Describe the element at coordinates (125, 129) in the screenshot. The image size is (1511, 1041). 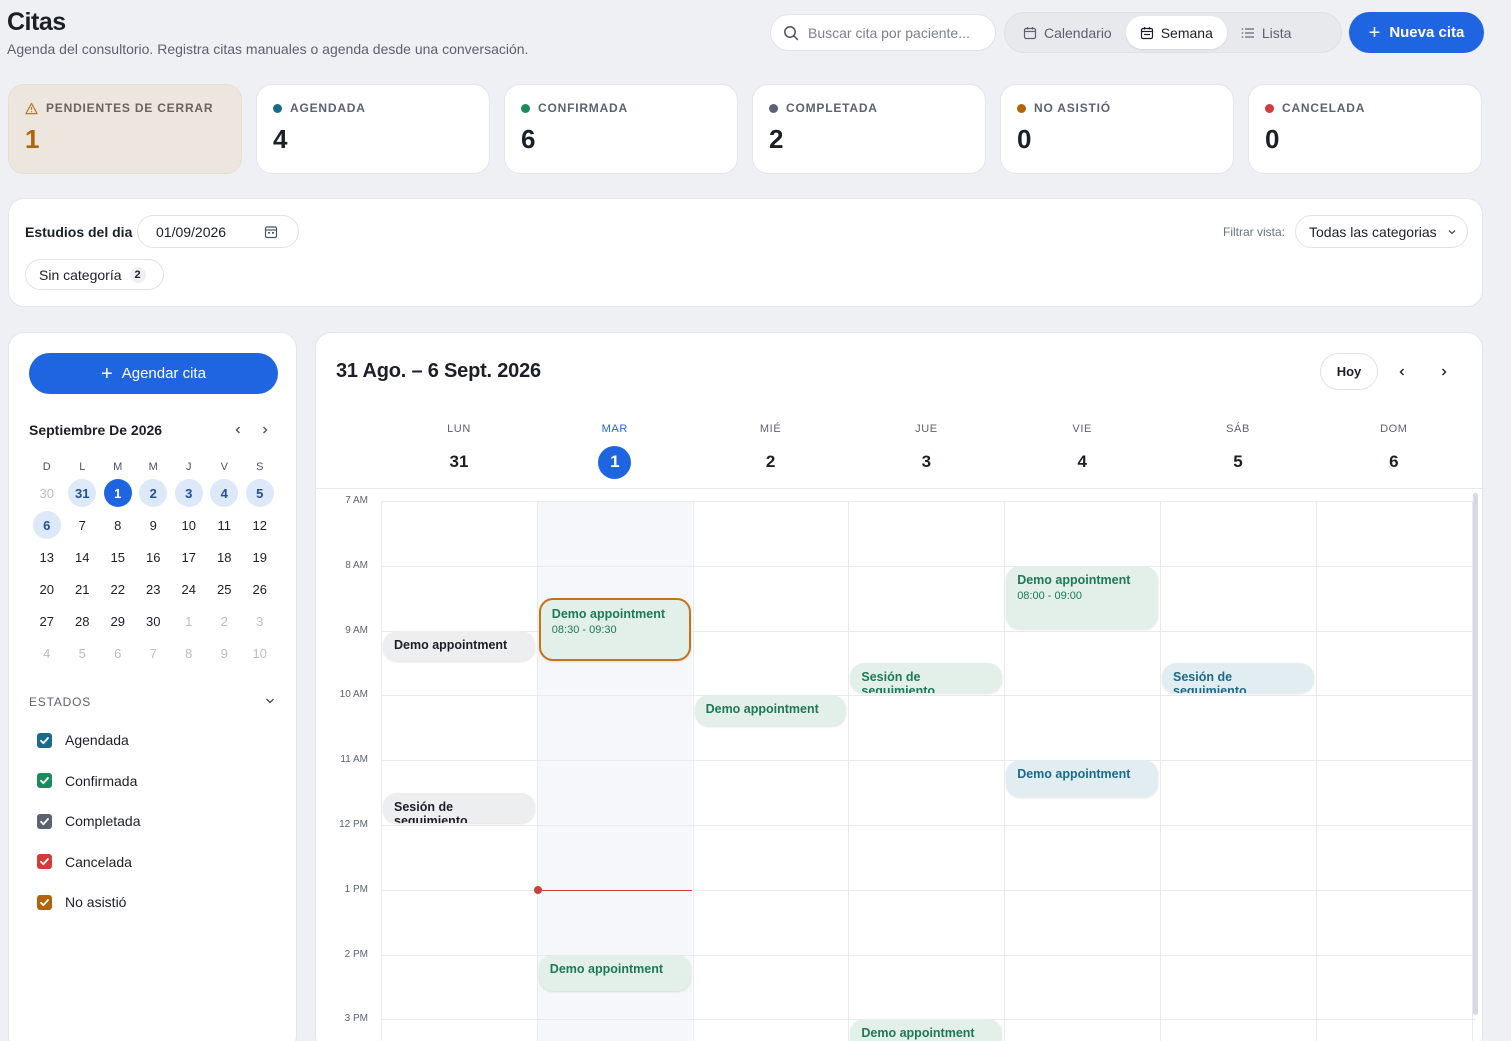
I see `stat-card-pendientes: PENDIENTES DE CERRAR 1` at that location.